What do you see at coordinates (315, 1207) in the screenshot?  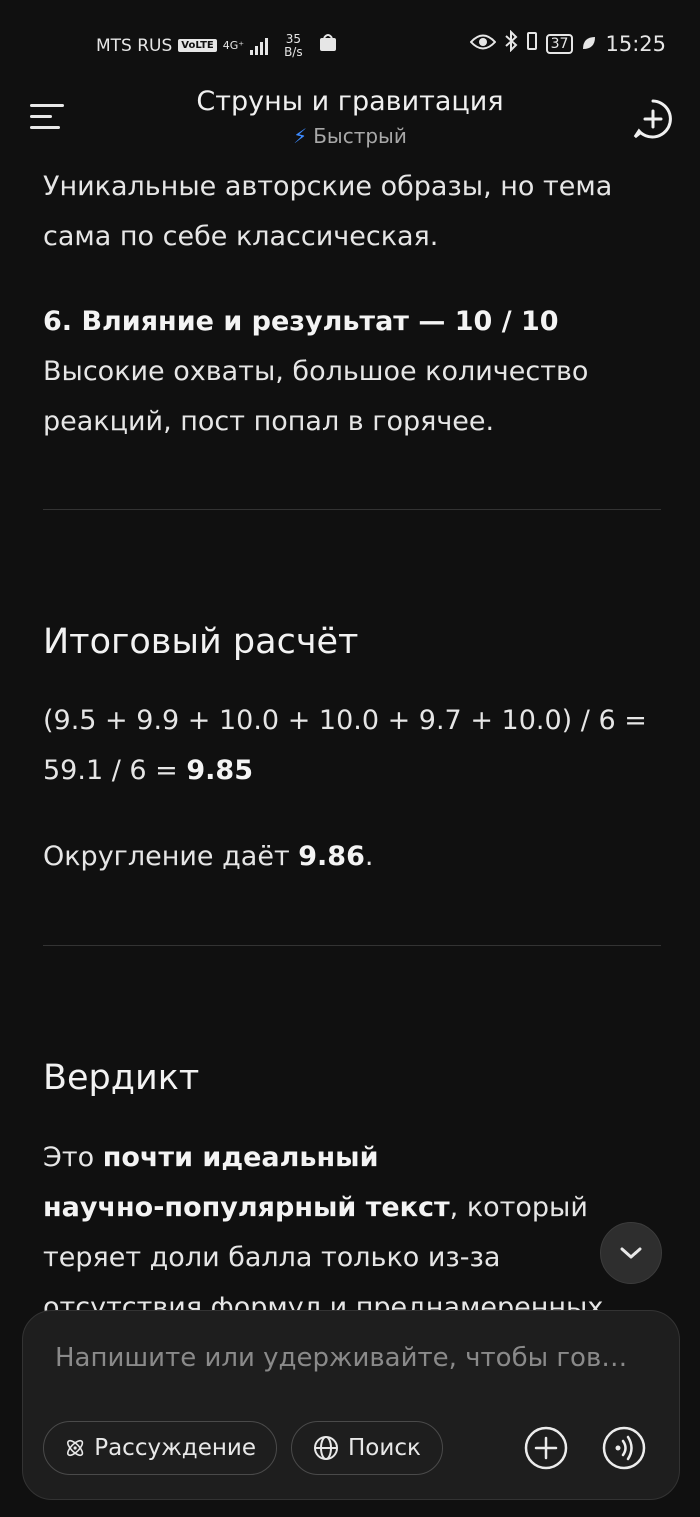 I see `text-line: научно-популярный текст, который` at bounding box center [315, 1207].